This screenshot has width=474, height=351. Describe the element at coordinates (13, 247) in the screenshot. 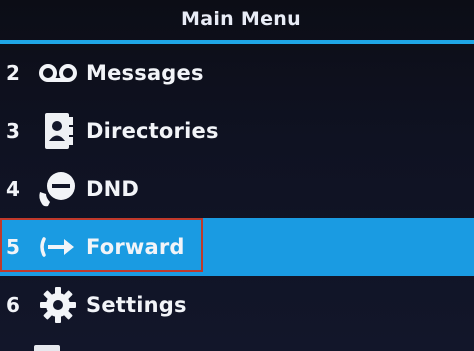

I see `menu-item-number: 5` at that location.